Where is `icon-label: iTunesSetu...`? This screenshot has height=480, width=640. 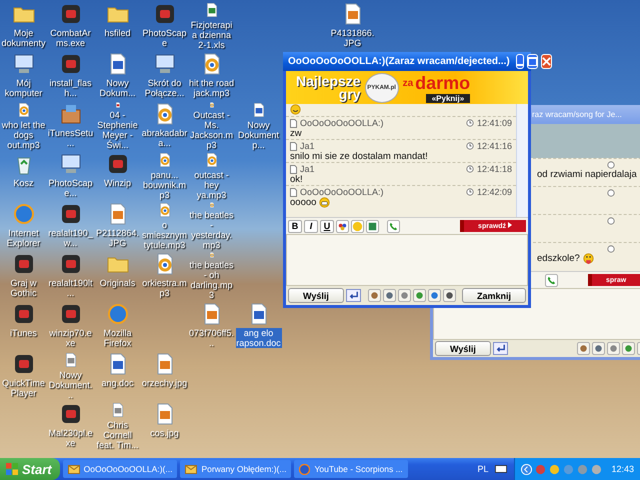
icon-label: iTunesSetu... is located at coordinates (71, 138).